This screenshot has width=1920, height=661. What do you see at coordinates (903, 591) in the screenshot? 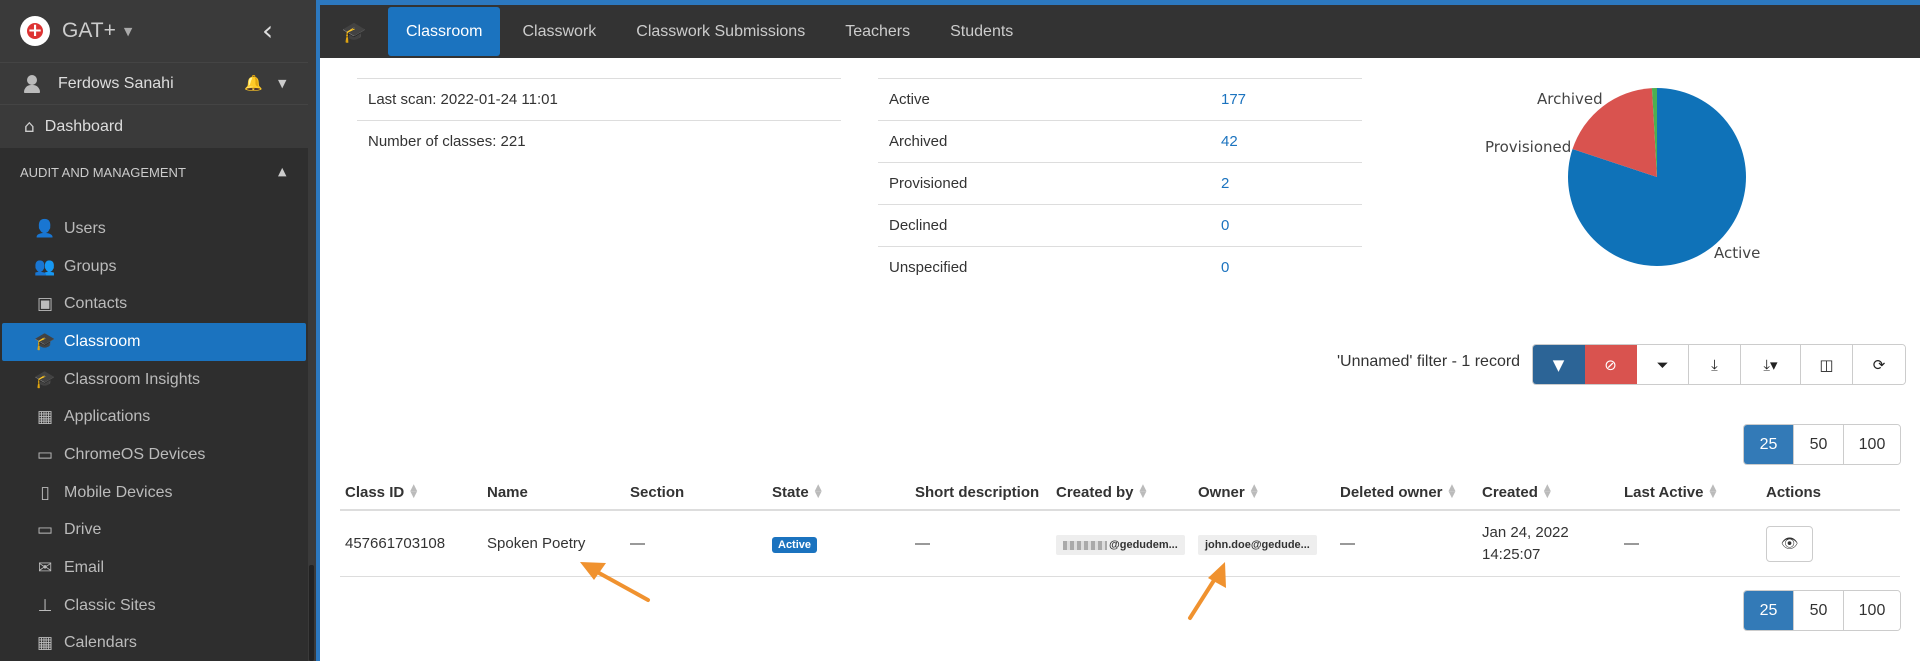
I see `annotation-arrows` at bounding box center [903, 591].